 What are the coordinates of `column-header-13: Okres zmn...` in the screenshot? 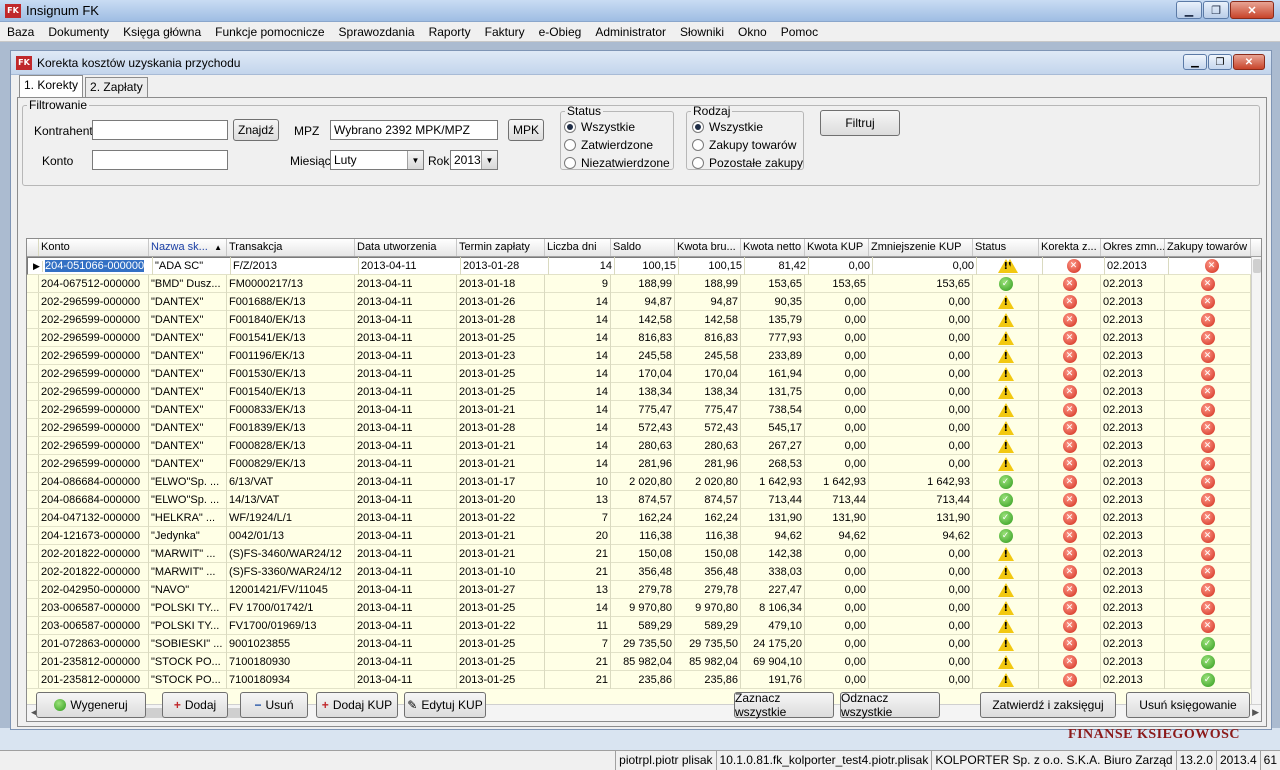 It's located at (1133, 247).